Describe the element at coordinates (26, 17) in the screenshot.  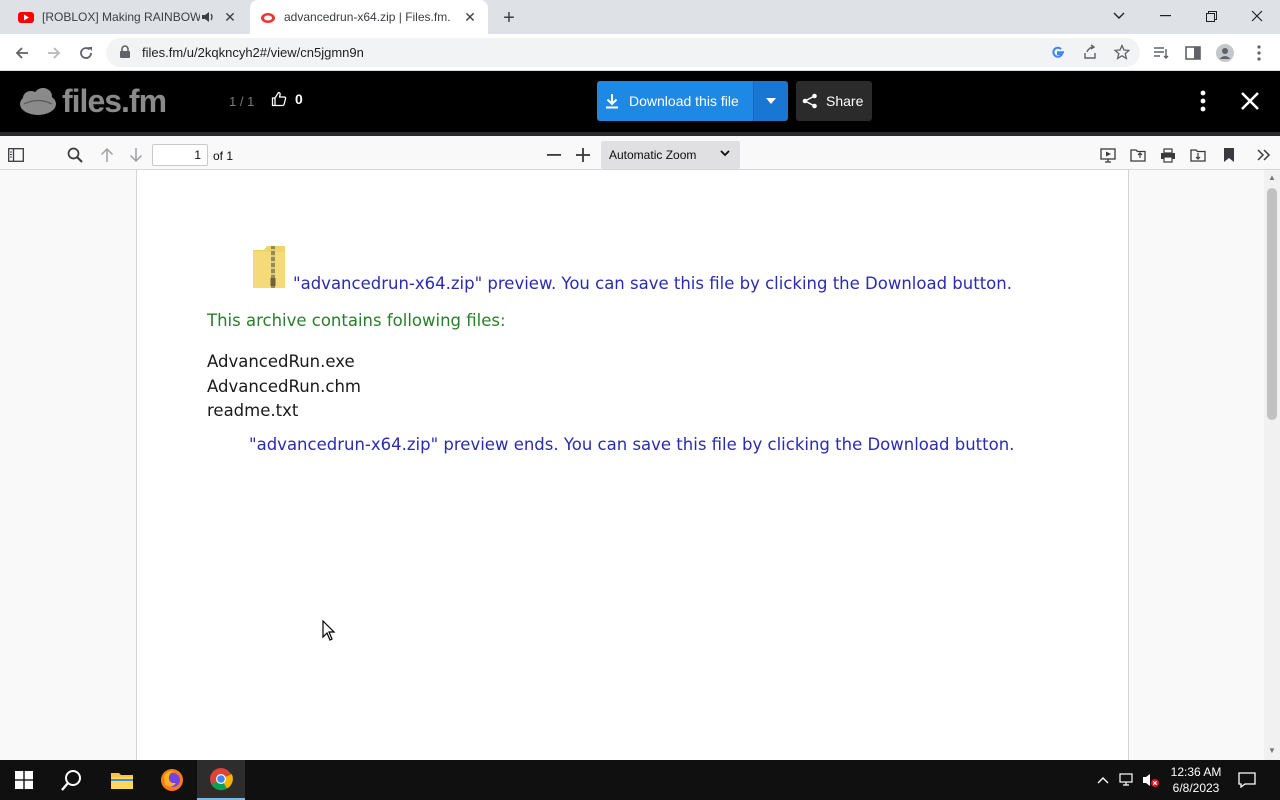
I see `youtube-icon` at that location.